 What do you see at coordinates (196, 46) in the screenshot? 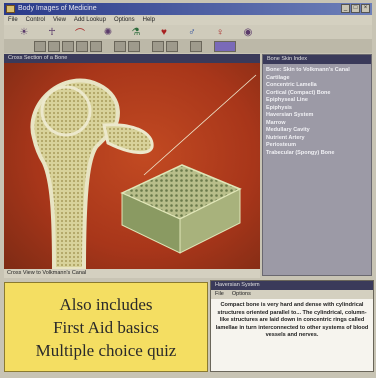
I see `notes-button` at bounding box center [196, 46].